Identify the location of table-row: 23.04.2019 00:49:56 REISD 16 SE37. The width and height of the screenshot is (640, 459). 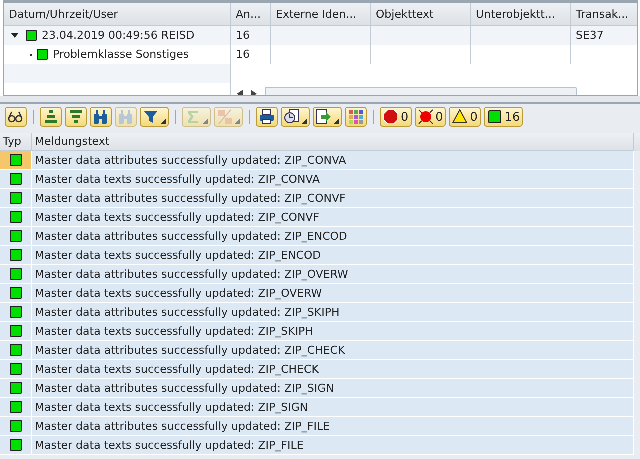
(320, 35).